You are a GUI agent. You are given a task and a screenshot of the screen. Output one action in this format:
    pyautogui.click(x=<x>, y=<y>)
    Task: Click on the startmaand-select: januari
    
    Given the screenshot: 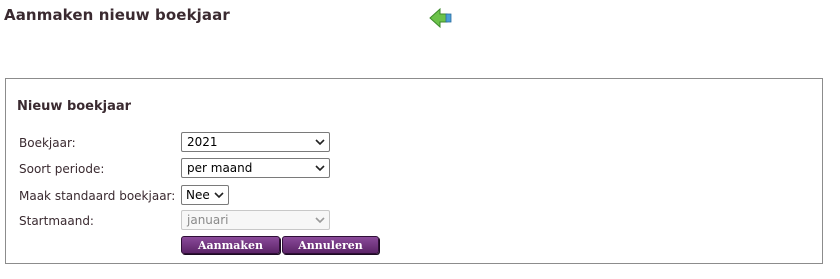 What is the action you would take?
    pyautogui.click(x=255, y=220)
    